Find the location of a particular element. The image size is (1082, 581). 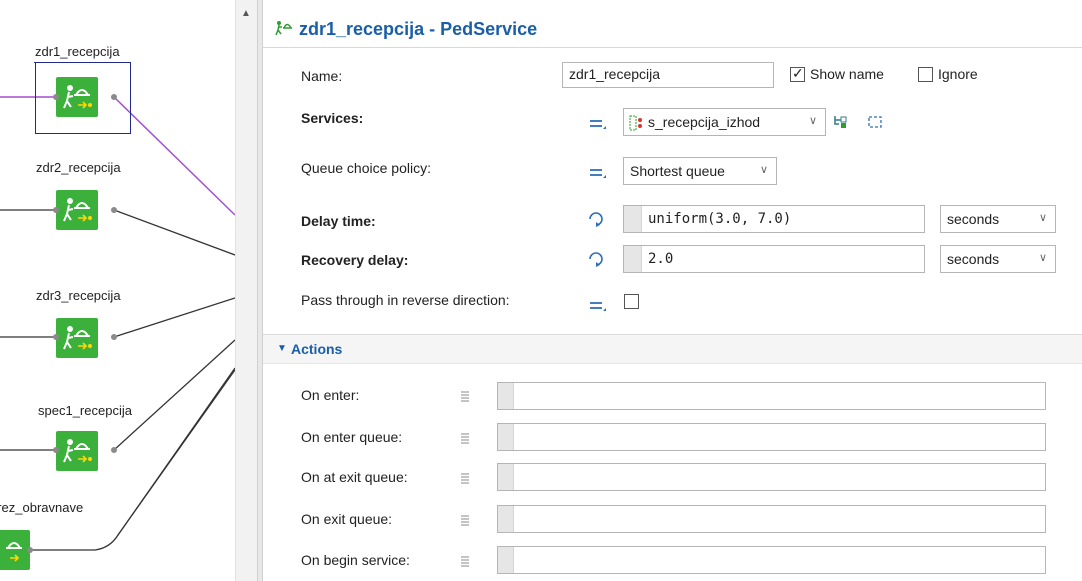

block-label: zdr3_recepcija is located at coordinates (78, 295).